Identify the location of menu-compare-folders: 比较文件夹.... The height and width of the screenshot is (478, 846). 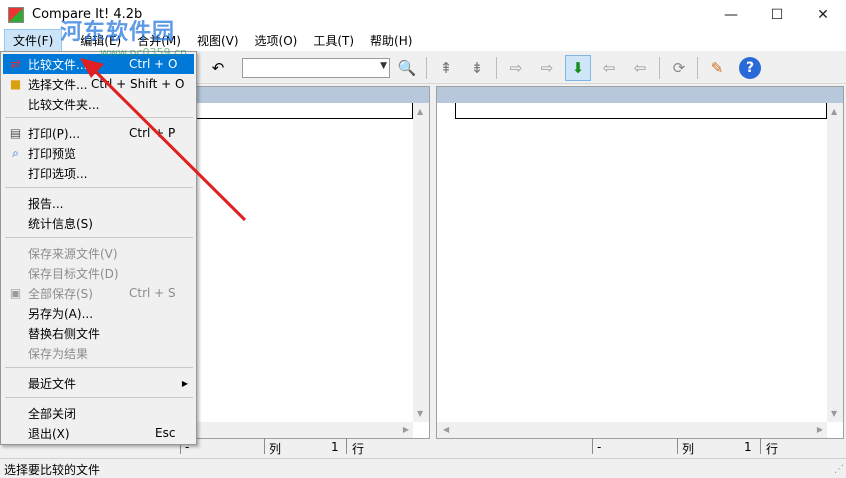
(98, 104).